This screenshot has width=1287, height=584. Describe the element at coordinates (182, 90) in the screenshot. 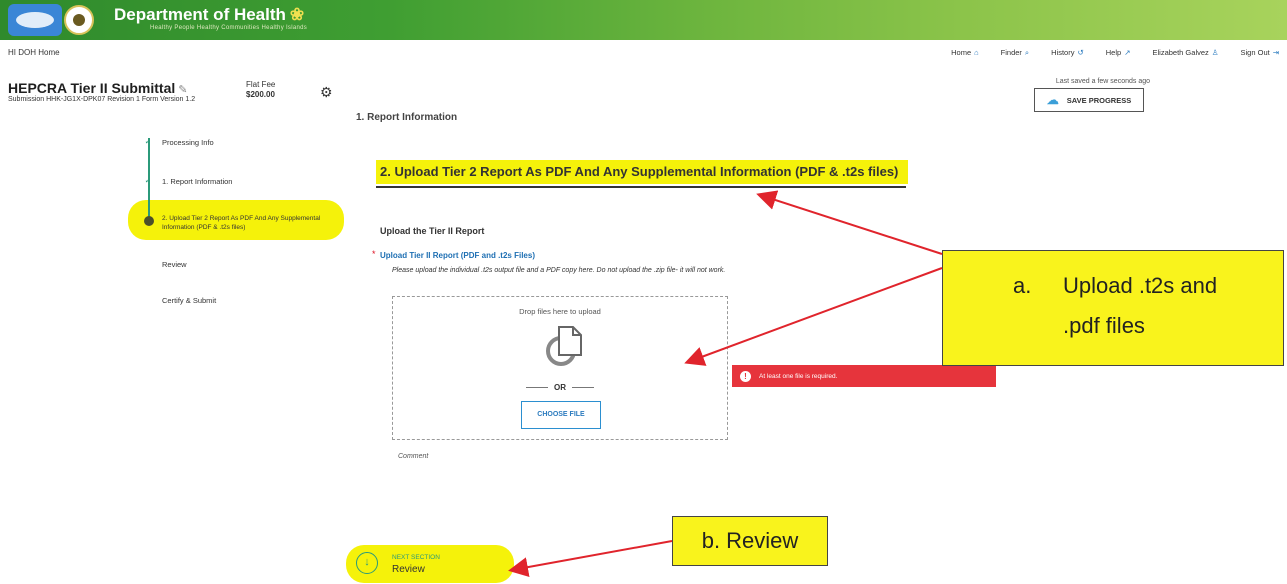

I see `edit-icon: ✎` at that location.